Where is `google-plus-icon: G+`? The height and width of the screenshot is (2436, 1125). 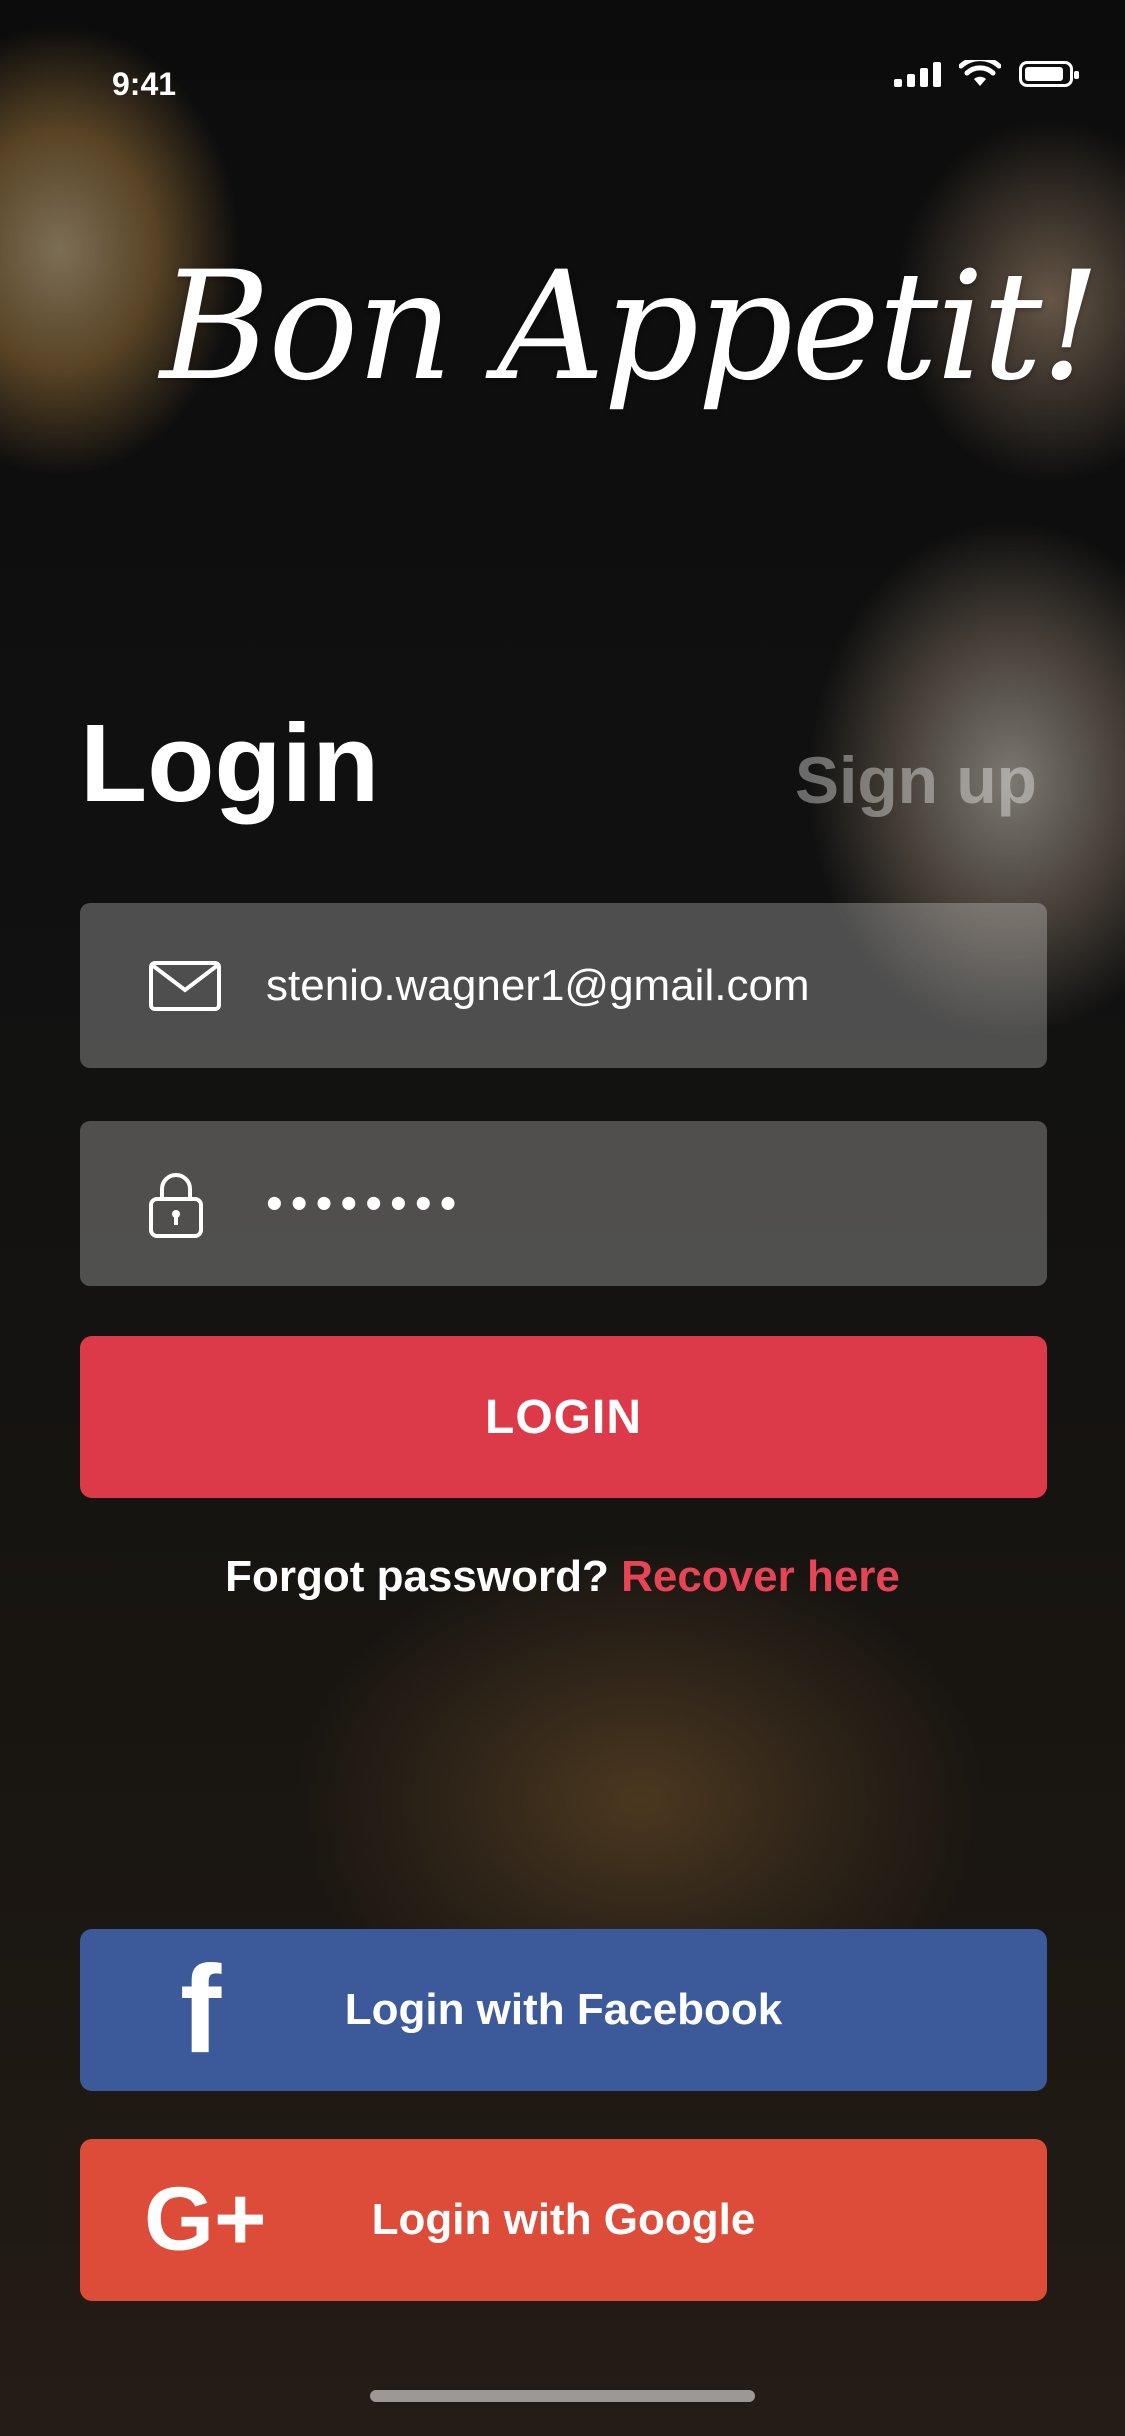
google-plus-icon: G+ is located at coordinates (205, 2219).